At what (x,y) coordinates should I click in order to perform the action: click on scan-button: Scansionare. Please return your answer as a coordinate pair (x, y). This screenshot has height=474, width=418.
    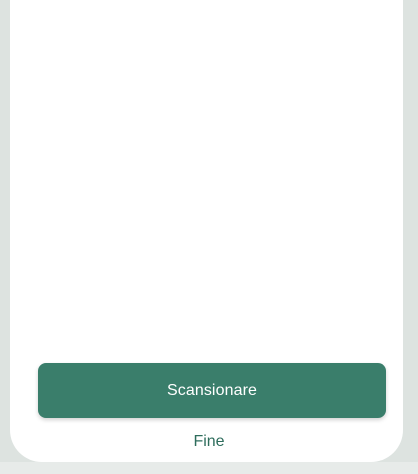
    Looking at the image, I should click on (212, 390).